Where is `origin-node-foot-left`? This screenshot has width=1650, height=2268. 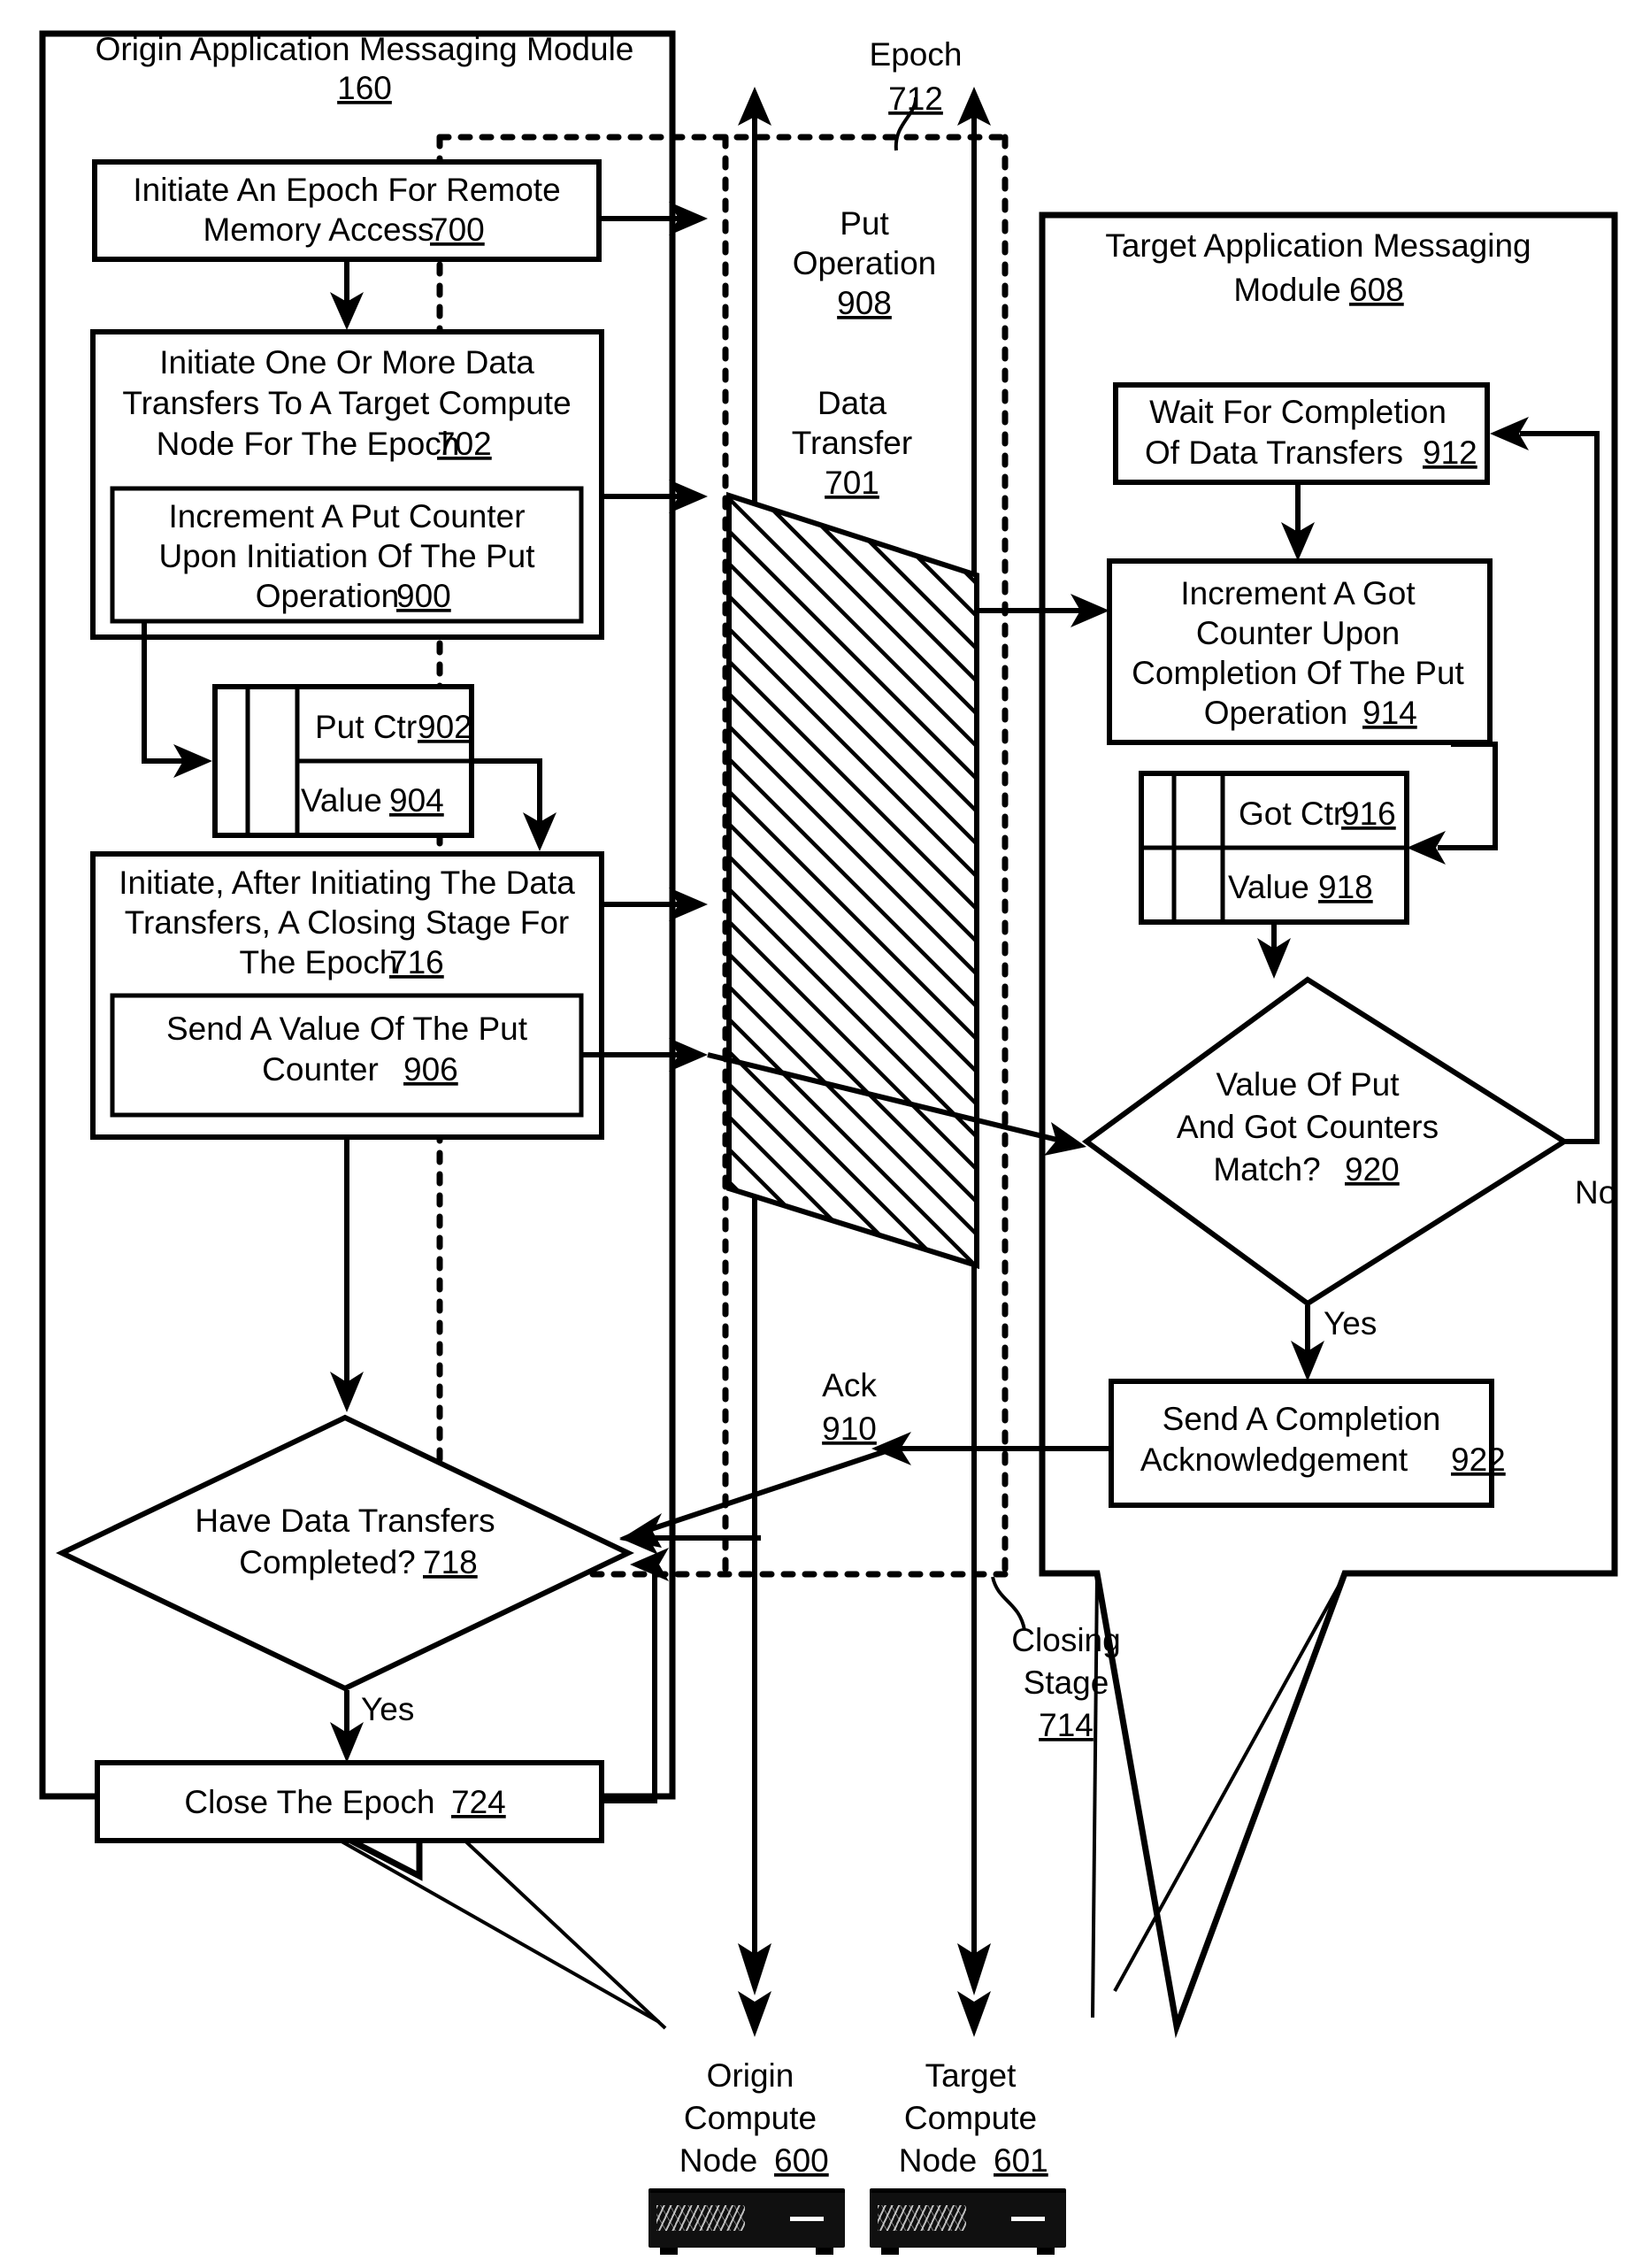 origin-node-foot-left is located at coordinates (669, 2251).